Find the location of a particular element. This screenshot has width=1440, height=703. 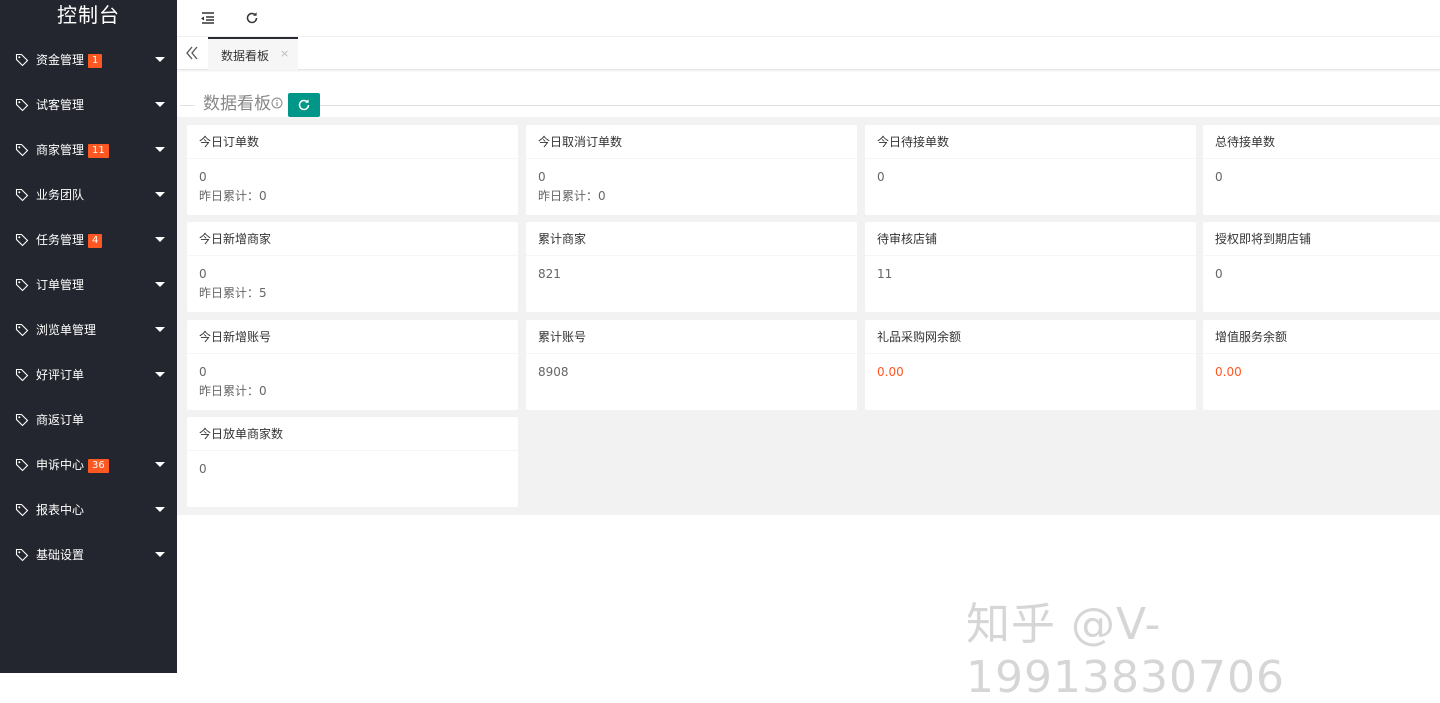

page-title: 数据看板 is located at coordinates (237, 104).